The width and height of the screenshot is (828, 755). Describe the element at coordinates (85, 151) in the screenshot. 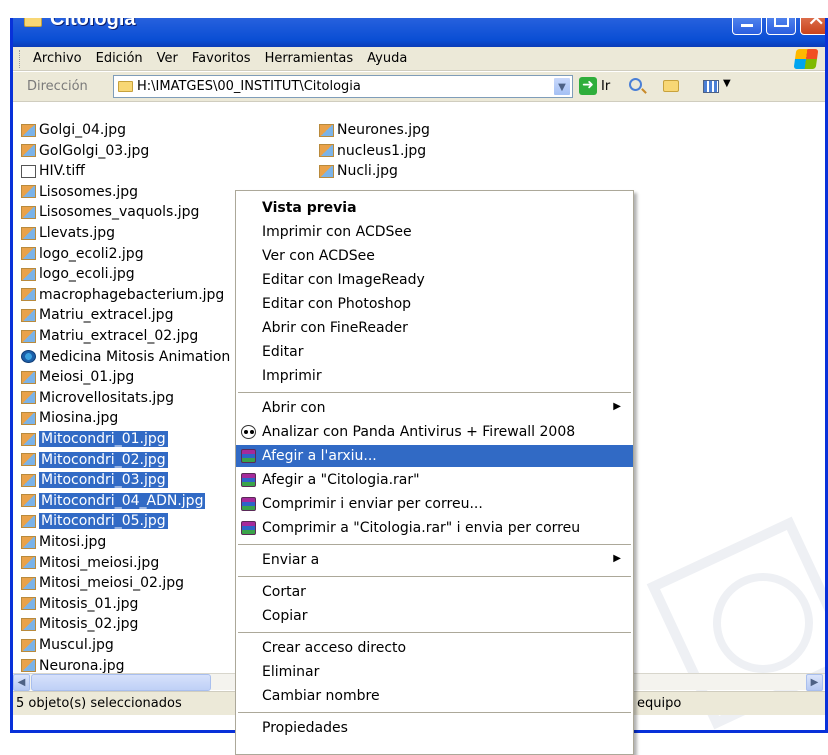

I see `file-item: GolGolgi_03.jpg` at that location.